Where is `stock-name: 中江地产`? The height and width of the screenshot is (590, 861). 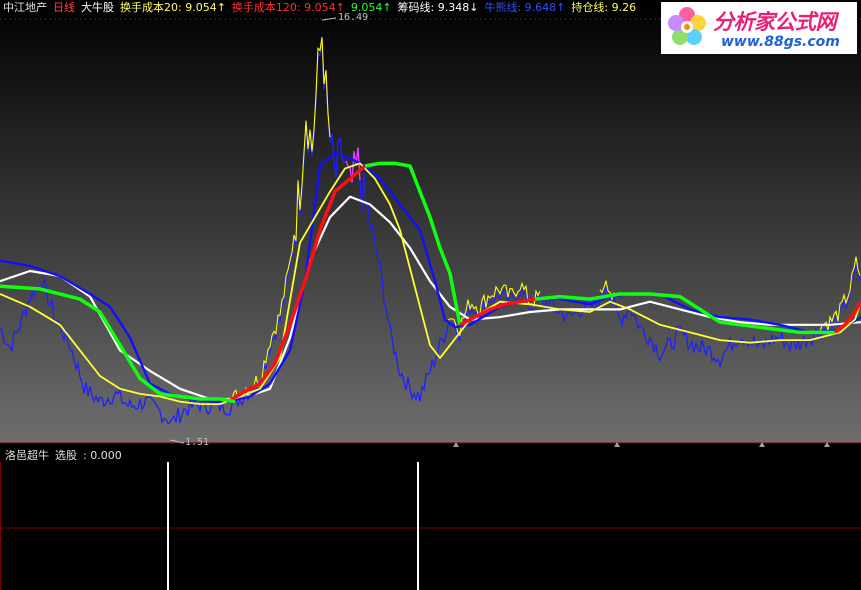
stock-name: 中江地产 is located at coordinates (25, 7).